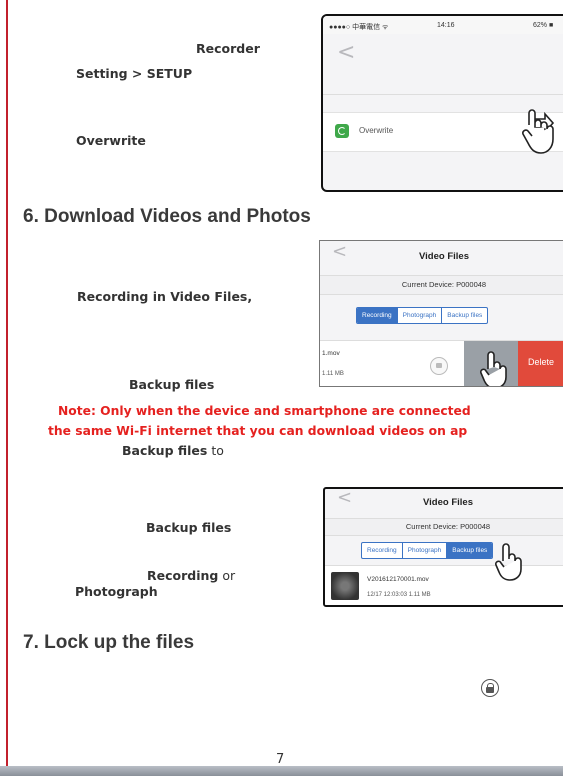  What do you see at coordinates (281, 771) in the screenshot?
I see `page-footer-bar` at bounding box center [281, 771].